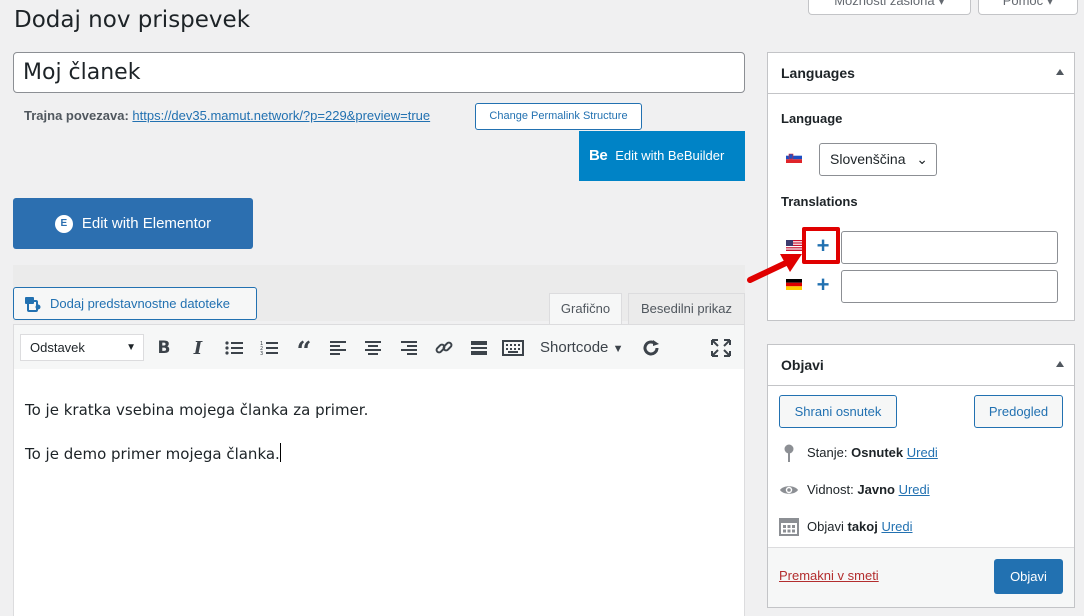 This screenshot has height=616, width=1084. I want to click on highlight-box, so click(821, 245).